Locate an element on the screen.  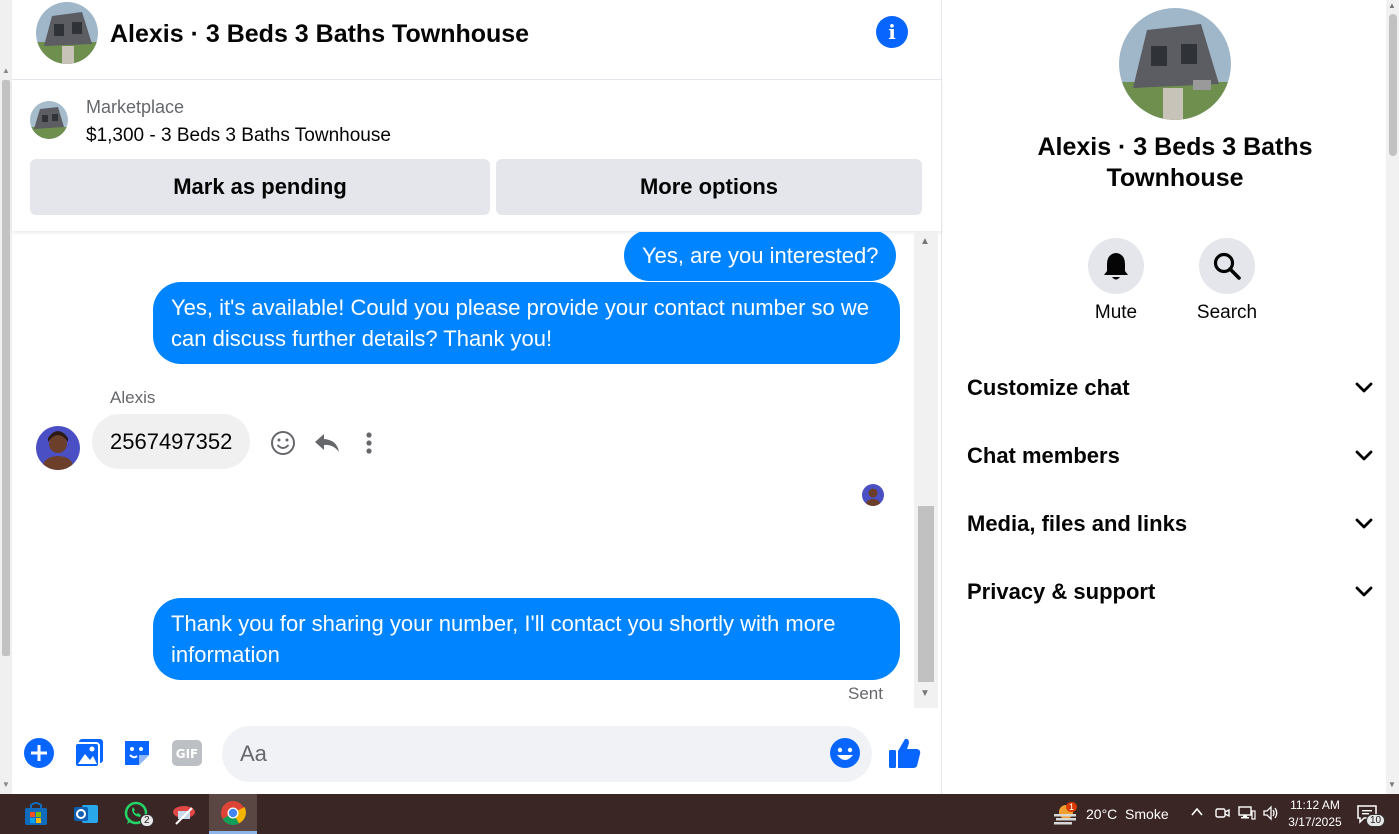
more-vertical-icon is located at coordinates (369, 443).